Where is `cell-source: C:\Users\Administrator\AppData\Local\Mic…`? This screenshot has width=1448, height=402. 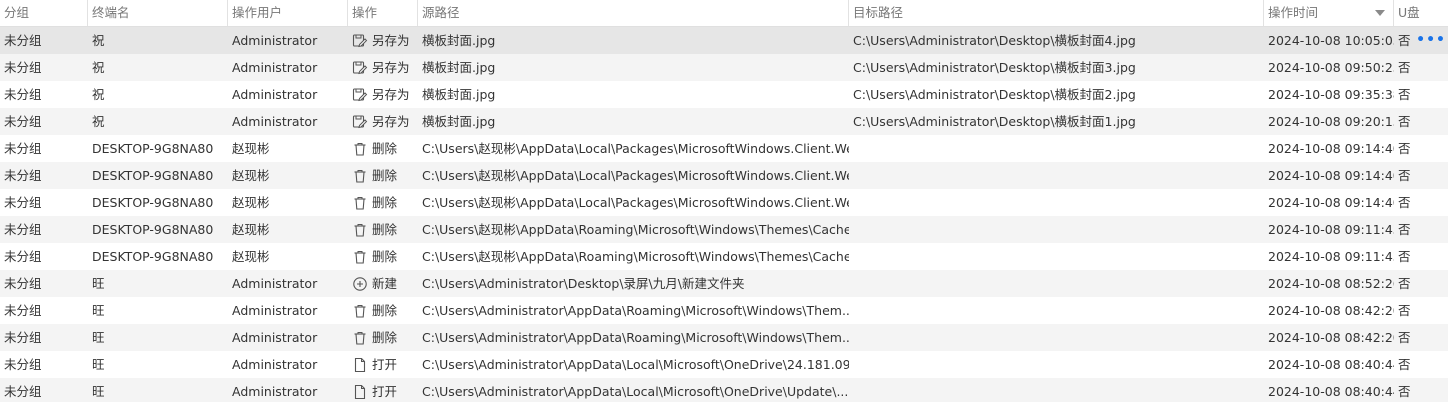
cell-source: C:\Users\Administrator\AppData\Local\Mic… is located at coordinates (635, 364).